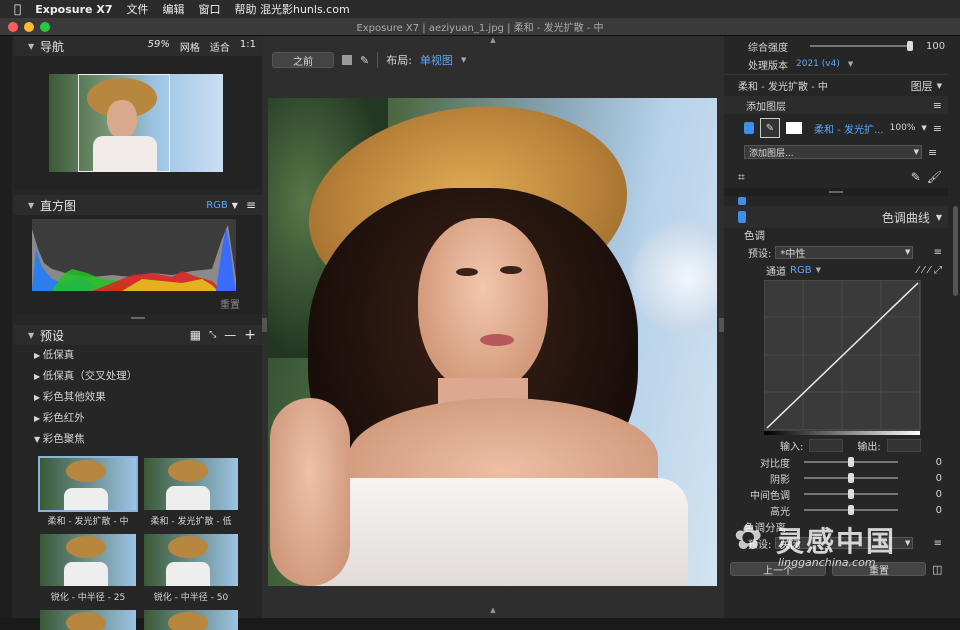 The height and width of the screenshot is (630, 960). What do you see at coordinates (148, 376) in the screenshot?
I see `preset-group: ▶ 低保真（交叉处理）` at bounding box center [148, 376].